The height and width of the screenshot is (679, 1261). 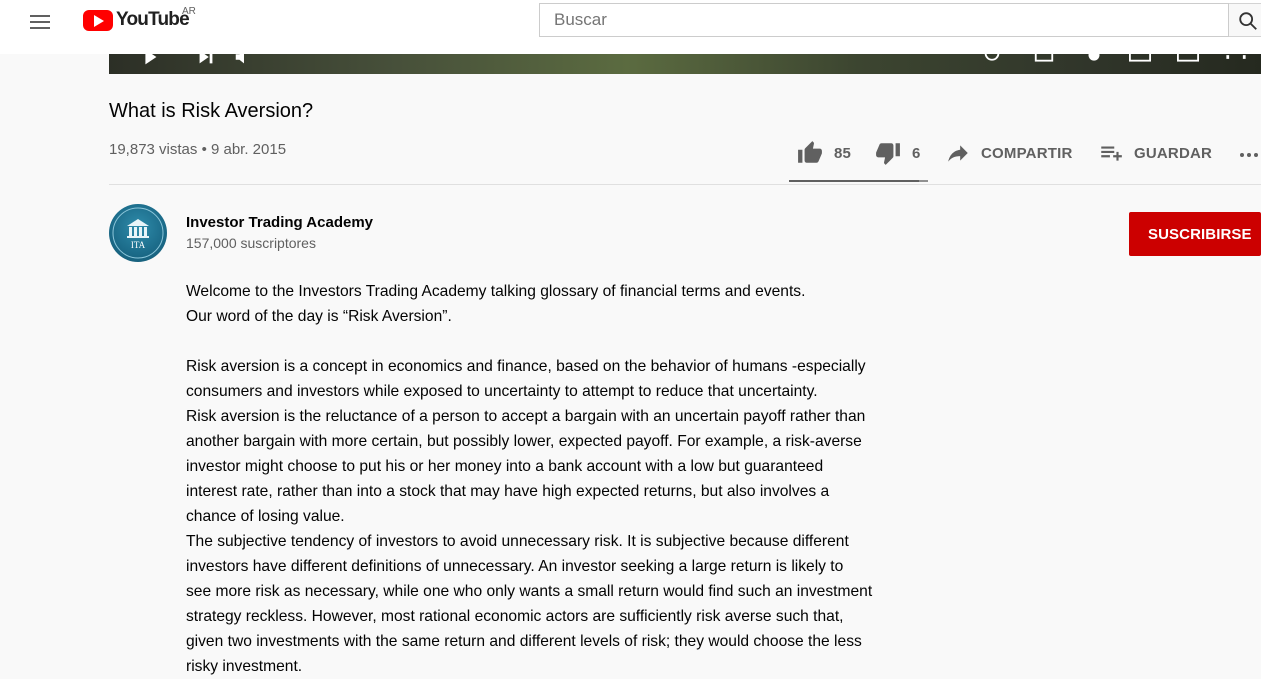 What do you see at coordinates (823, 153) in the screenshot?
I see `like-button: 85` at bounding box center [823, 153].